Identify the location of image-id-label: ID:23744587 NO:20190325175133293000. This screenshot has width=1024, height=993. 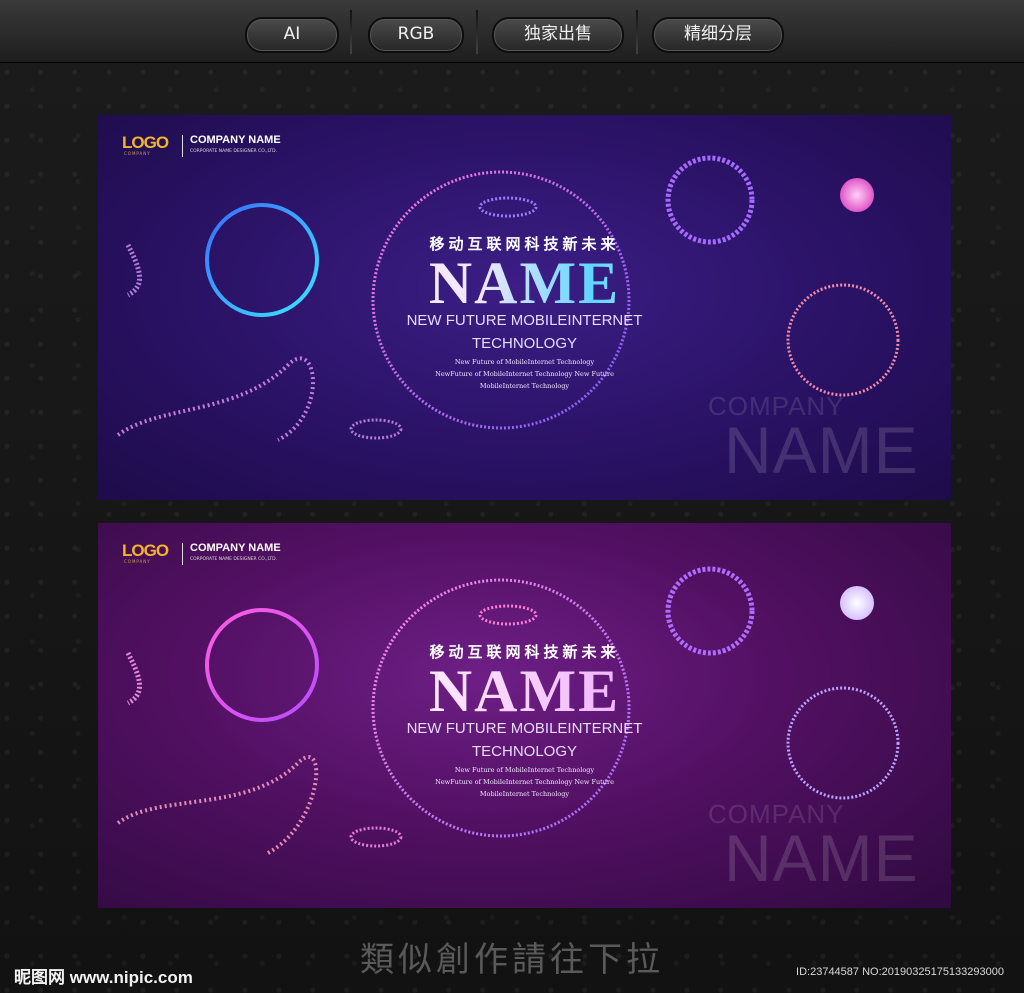
(900, 972).